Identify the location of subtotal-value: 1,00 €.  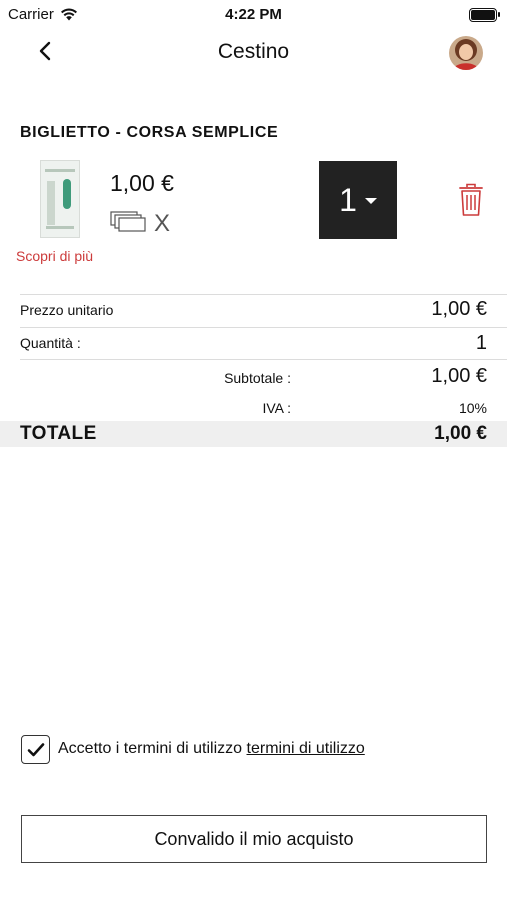
(459, 376).